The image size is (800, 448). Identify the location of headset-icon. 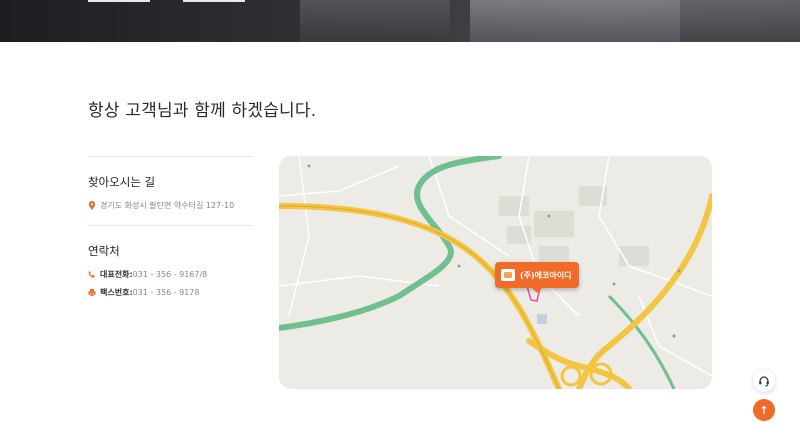
(764, 381).